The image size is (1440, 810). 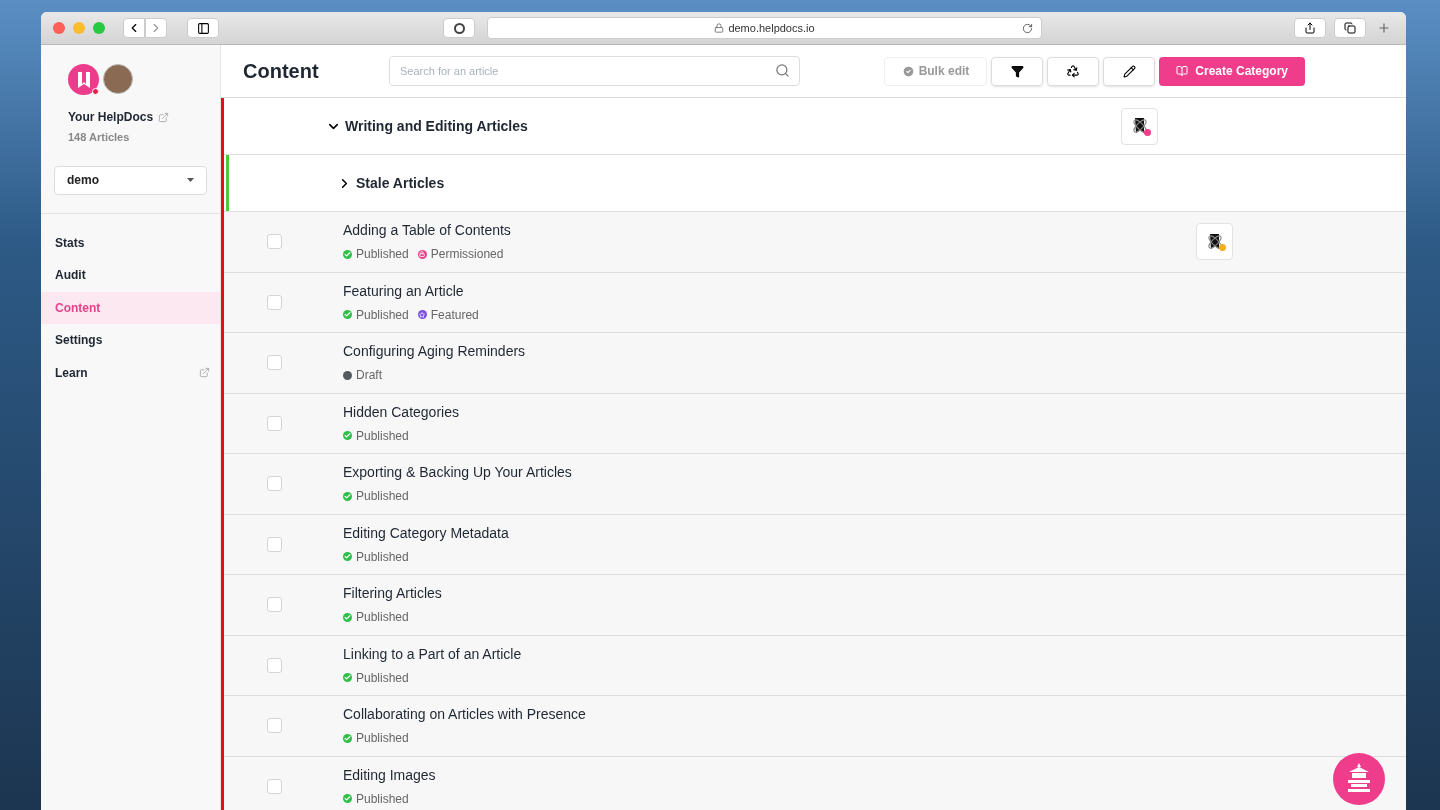 I want to click on category-title: Stale Articles, so click(x=400, y=183).